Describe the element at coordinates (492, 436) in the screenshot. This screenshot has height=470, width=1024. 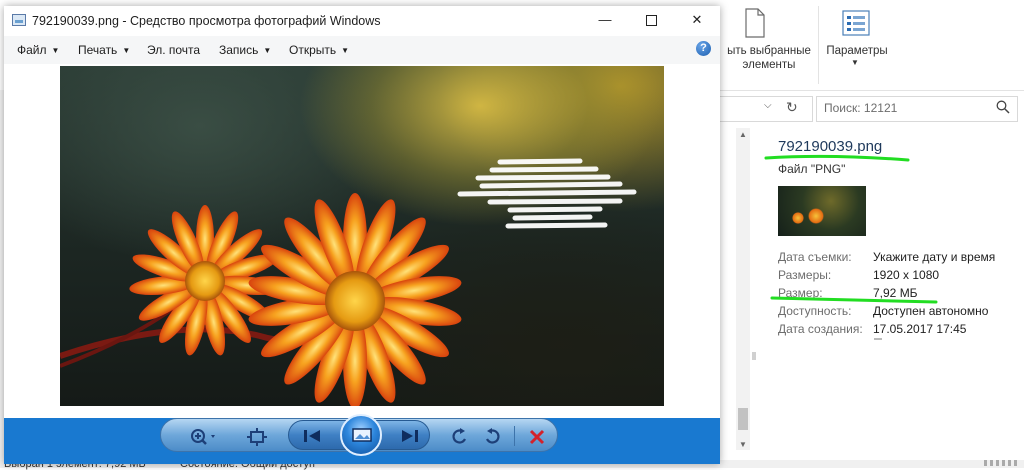
I see `rotate-right-icon` at that location.